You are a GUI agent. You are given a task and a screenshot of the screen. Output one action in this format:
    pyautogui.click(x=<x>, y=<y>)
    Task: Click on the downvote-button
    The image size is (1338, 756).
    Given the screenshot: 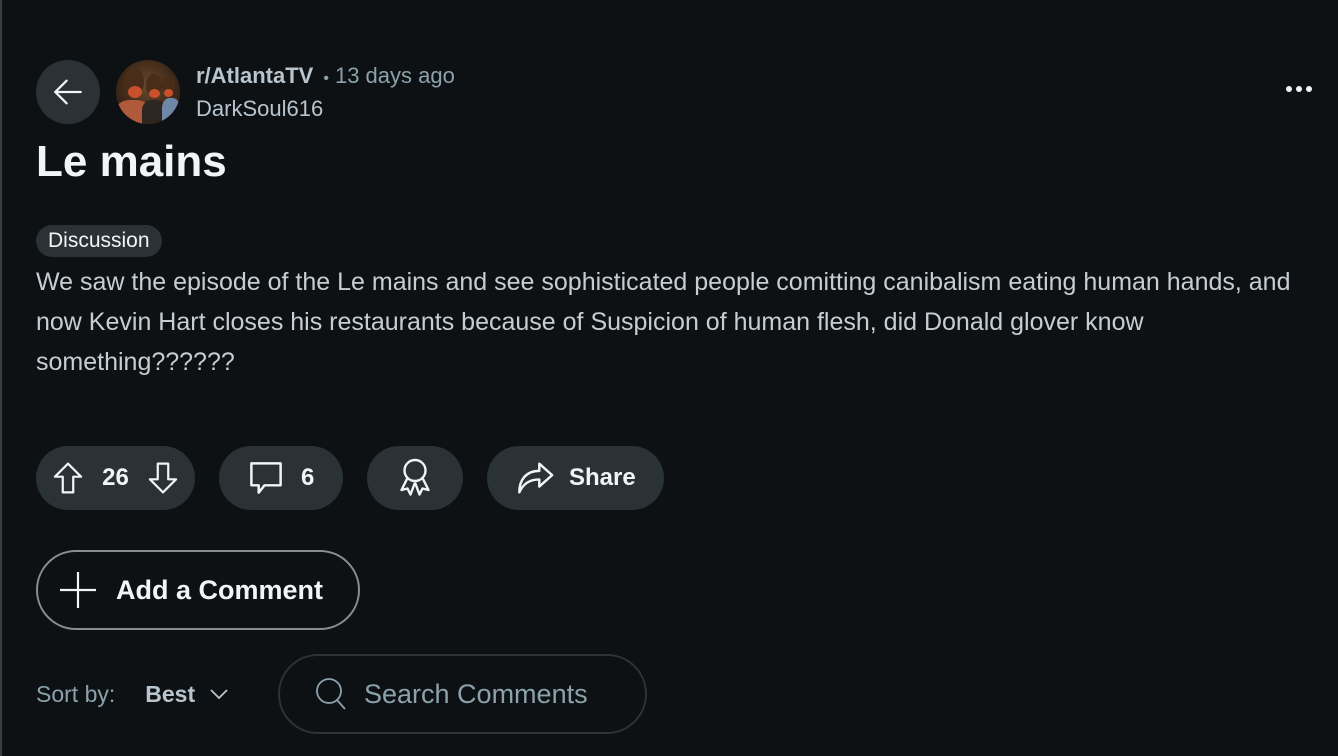 What is the action you would take?
    pyautogui.click(x=163, y=478)
    